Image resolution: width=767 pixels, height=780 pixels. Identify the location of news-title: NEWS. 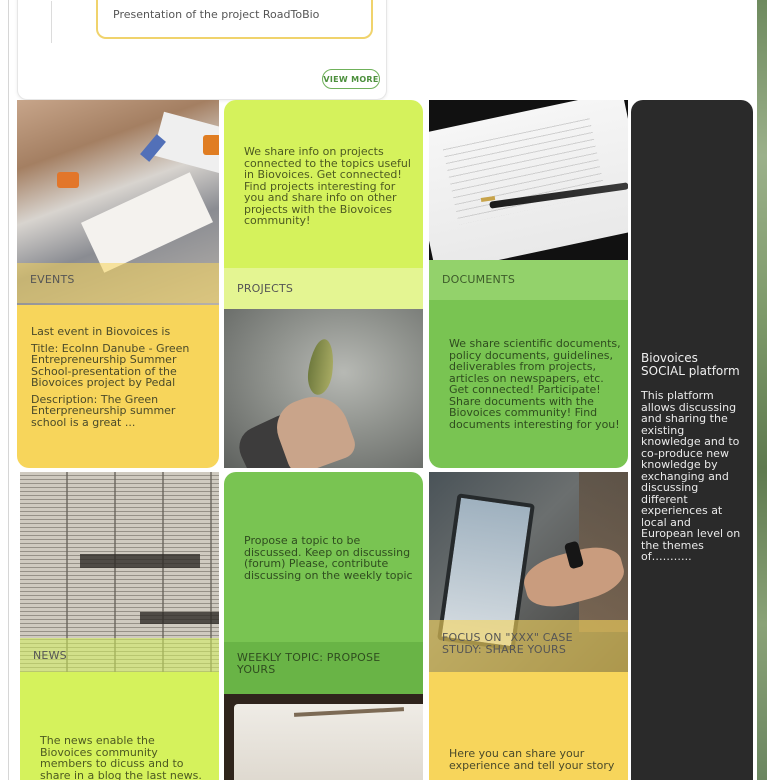
(119, 655).